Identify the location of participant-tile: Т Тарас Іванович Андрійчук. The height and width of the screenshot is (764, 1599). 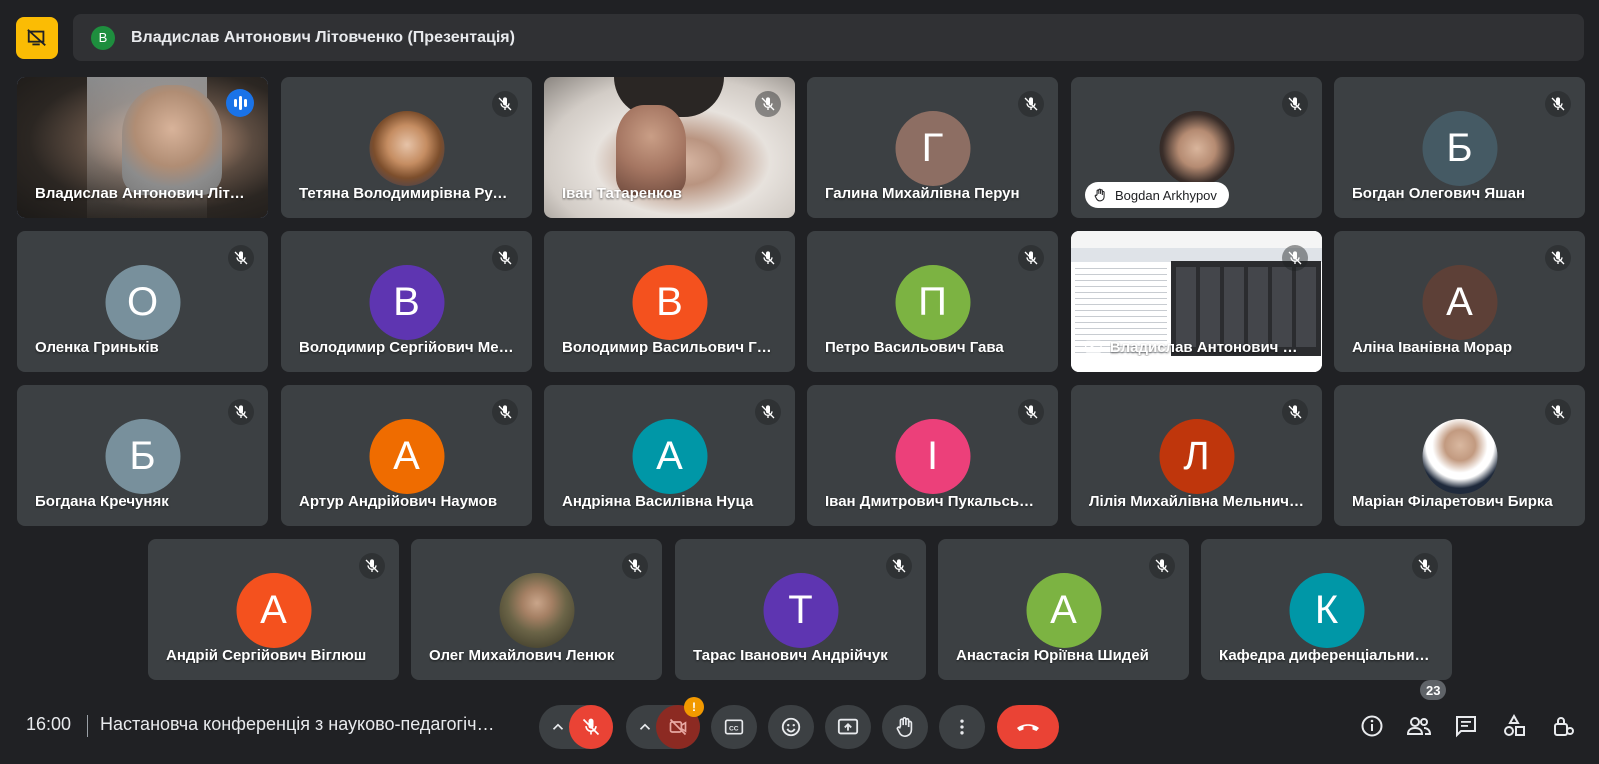
(800, 609).